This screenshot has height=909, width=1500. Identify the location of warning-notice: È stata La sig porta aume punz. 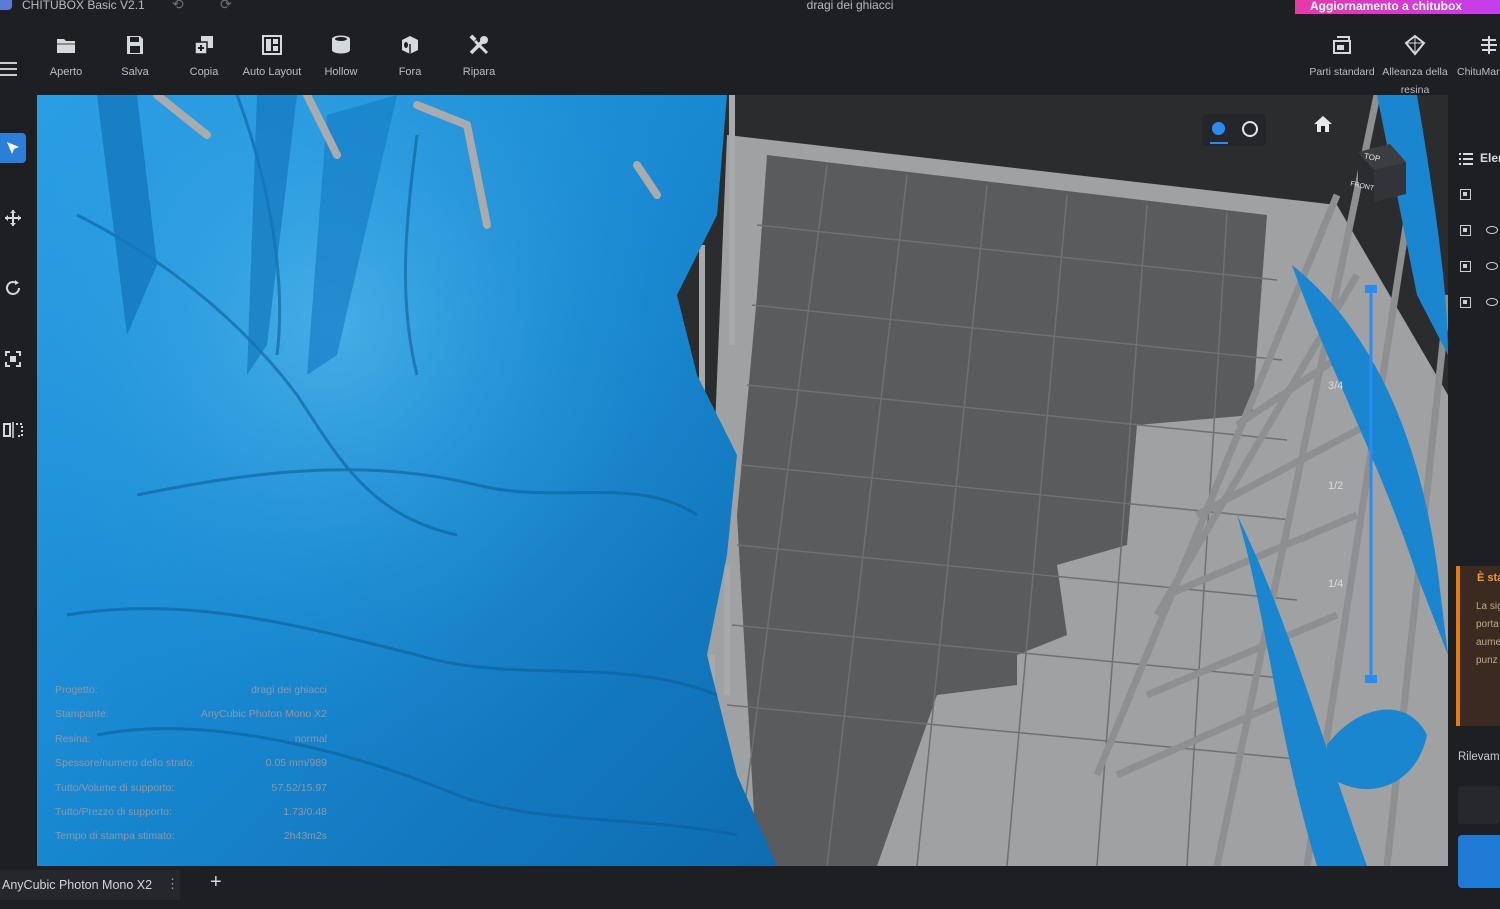
(1478, 646).